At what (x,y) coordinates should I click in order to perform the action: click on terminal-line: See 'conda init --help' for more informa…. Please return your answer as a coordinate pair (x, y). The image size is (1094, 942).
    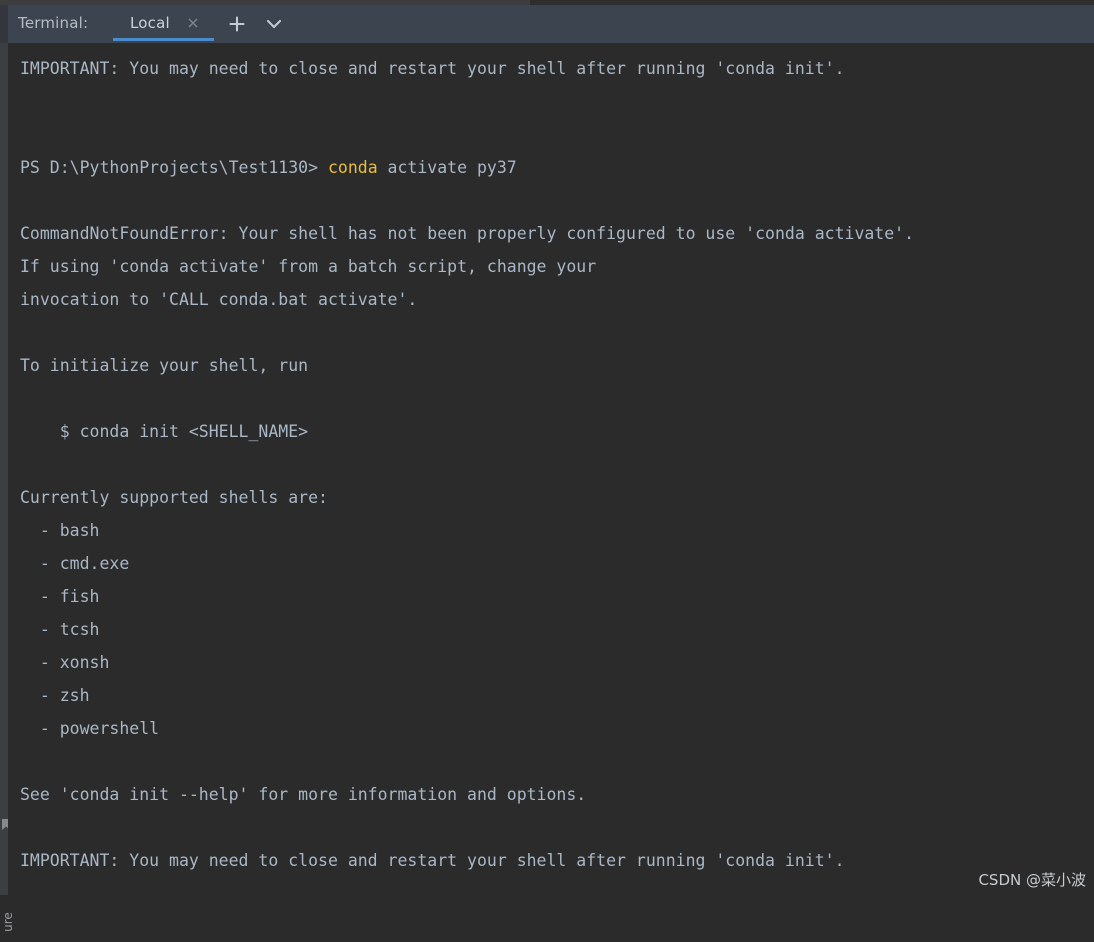
    Looking at the image, I should click on (551, 794).